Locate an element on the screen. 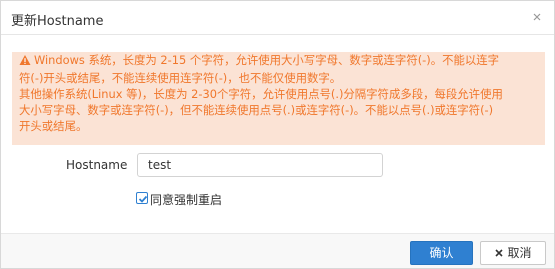  hostname-input is located at coordinates (260, 165).